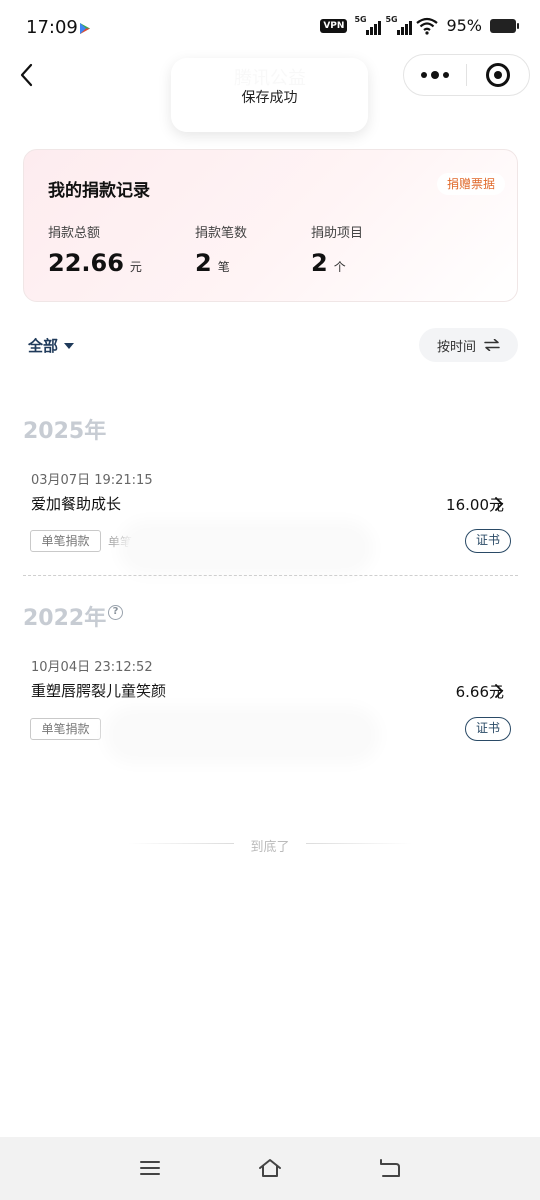 Image resolution: width=540 pixels, height=1200 pixels. I want to click on filter-label: 全部, so click(43, 346).